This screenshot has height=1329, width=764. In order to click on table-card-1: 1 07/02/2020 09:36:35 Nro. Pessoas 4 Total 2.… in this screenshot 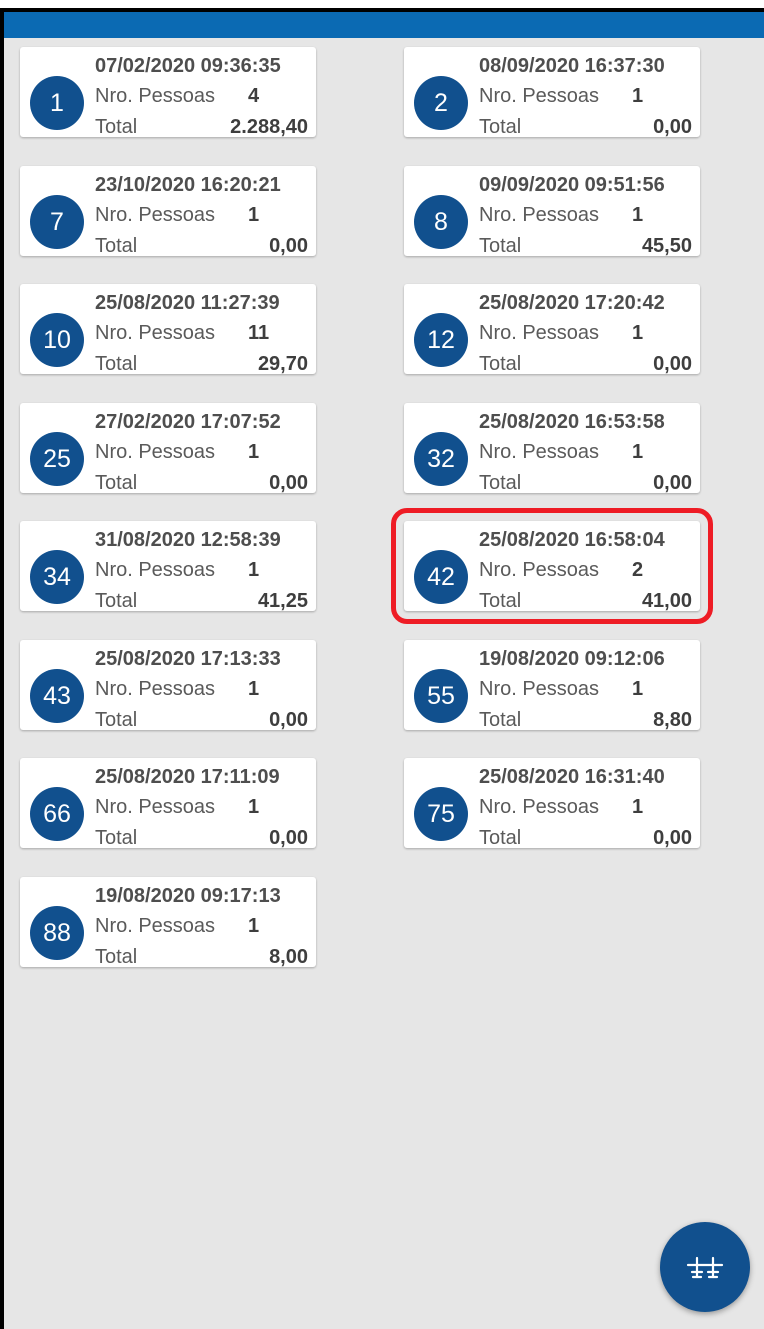, I will do `click(168, 92)`.